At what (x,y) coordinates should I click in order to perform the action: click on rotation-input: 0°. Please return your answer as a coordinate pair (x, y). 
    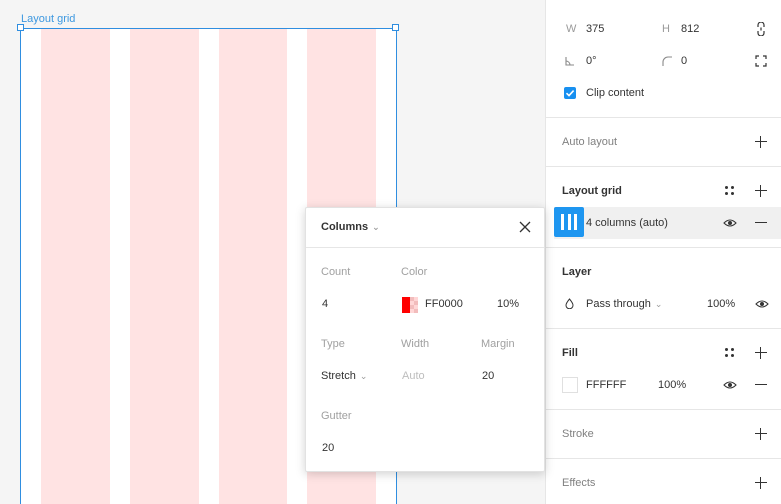
    Looking at the image, I should click on (591, 61).